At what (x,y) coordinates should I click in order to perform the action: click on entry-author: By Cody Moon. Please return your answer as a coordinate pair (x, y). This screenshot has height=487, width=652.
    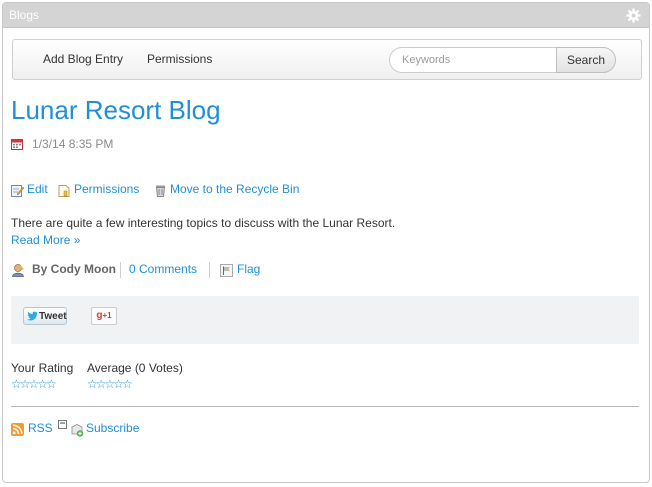
    Looking at the image, I should click on (74, 269).